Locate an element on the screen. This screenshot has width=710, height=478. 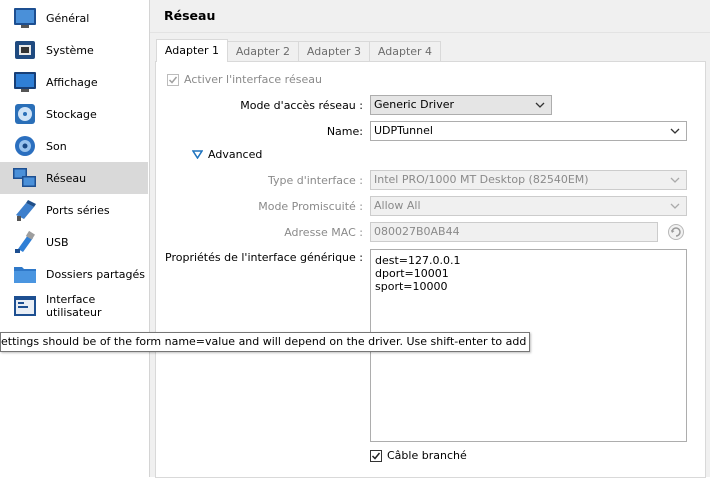
divider is located at coordinates (430, 32).